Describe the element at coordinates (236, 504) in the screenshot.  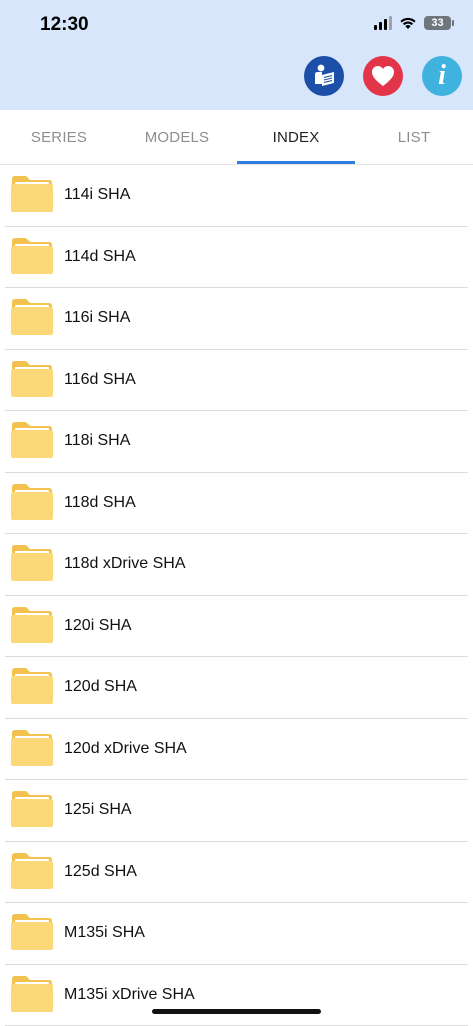
I see `list-item: 118d SHA` at that location.